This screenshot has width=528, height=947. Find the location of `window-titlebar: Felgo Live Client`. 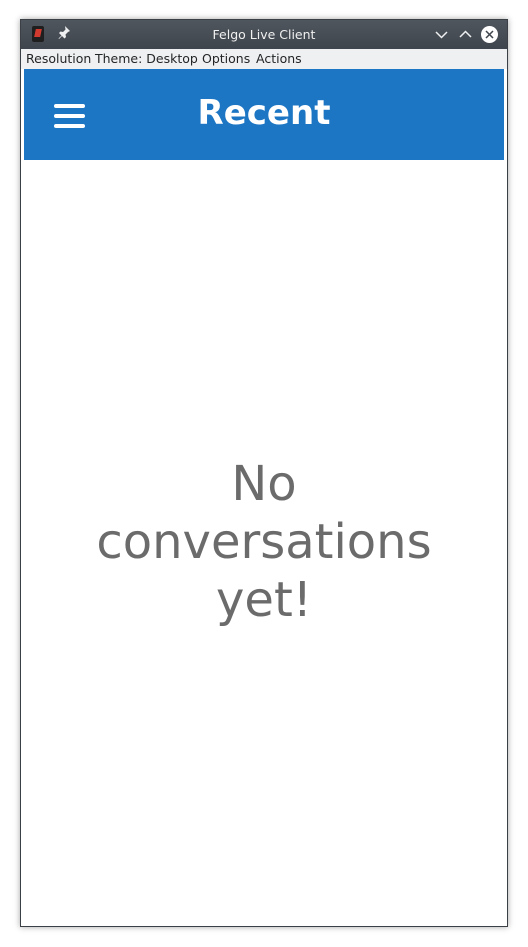

window-titlebar: Felgo Live Client is located at coordinates (264, 34).